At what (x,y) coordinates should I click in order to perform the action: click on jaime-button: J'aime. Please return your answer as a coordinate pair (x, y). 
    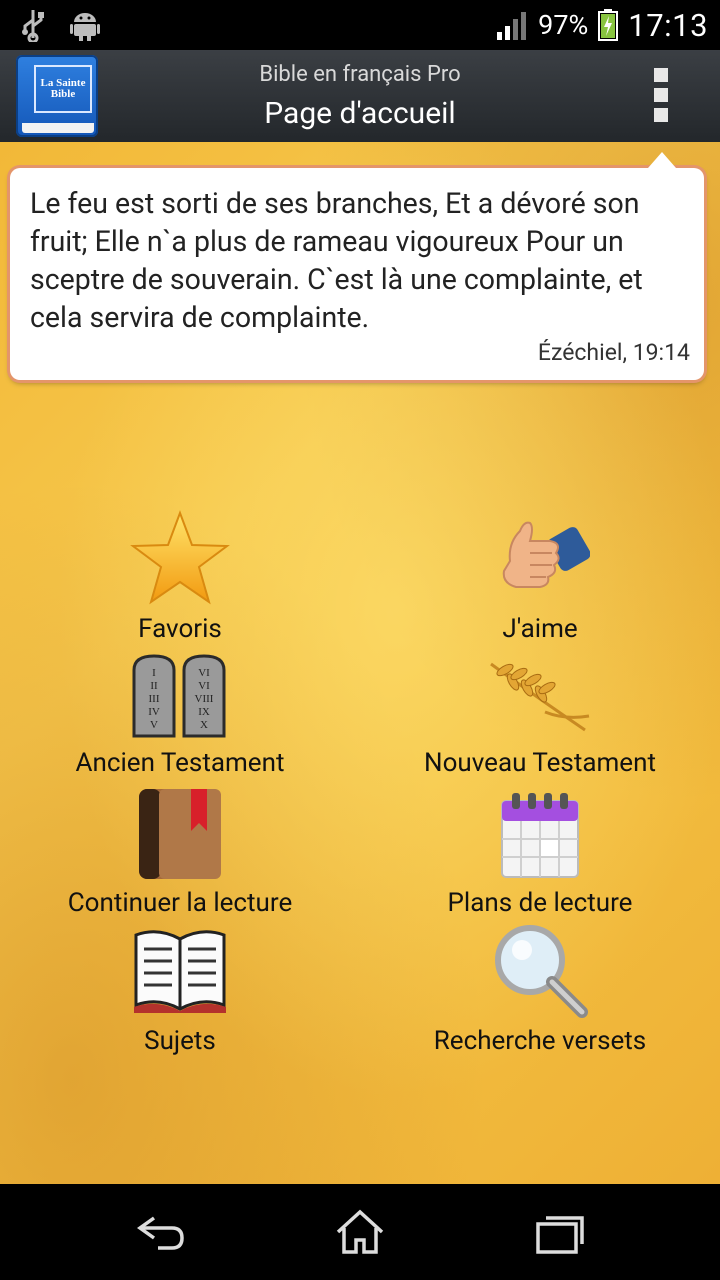
    Looking at the image, I should click on (540, 578).